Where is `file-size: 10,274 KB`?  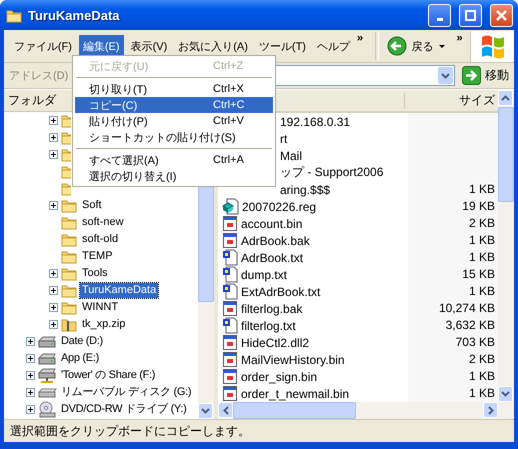
file-size: 10,274 KB is located at coordinates (453, 308).